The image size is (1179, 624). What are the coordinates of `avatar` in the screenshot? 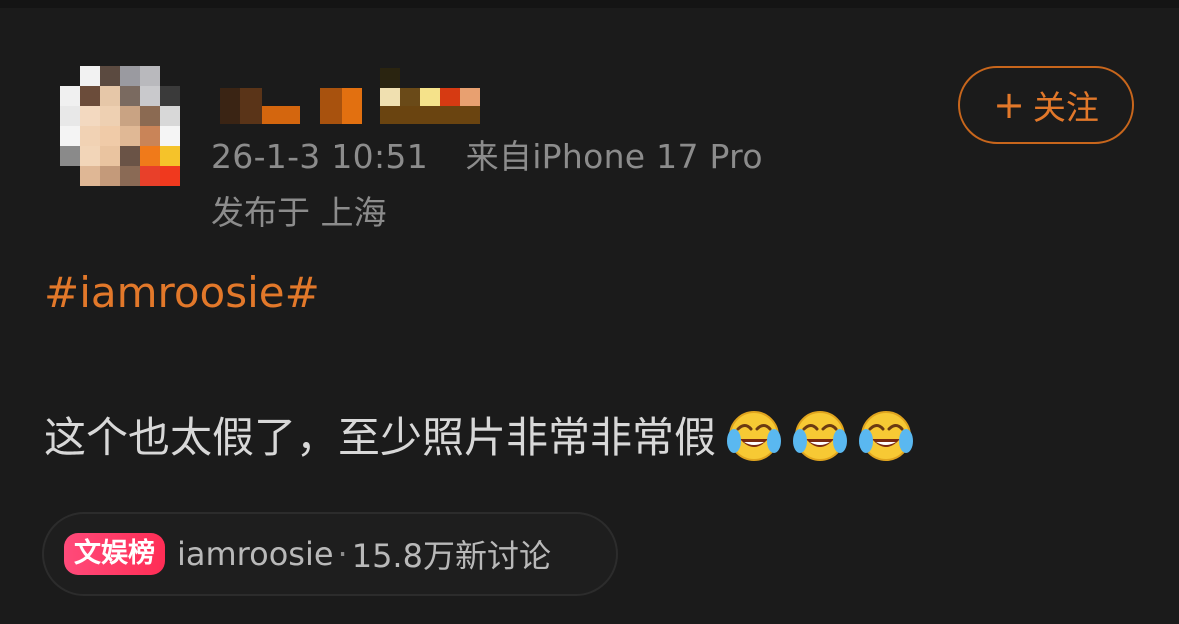 It's located at (120, 126).